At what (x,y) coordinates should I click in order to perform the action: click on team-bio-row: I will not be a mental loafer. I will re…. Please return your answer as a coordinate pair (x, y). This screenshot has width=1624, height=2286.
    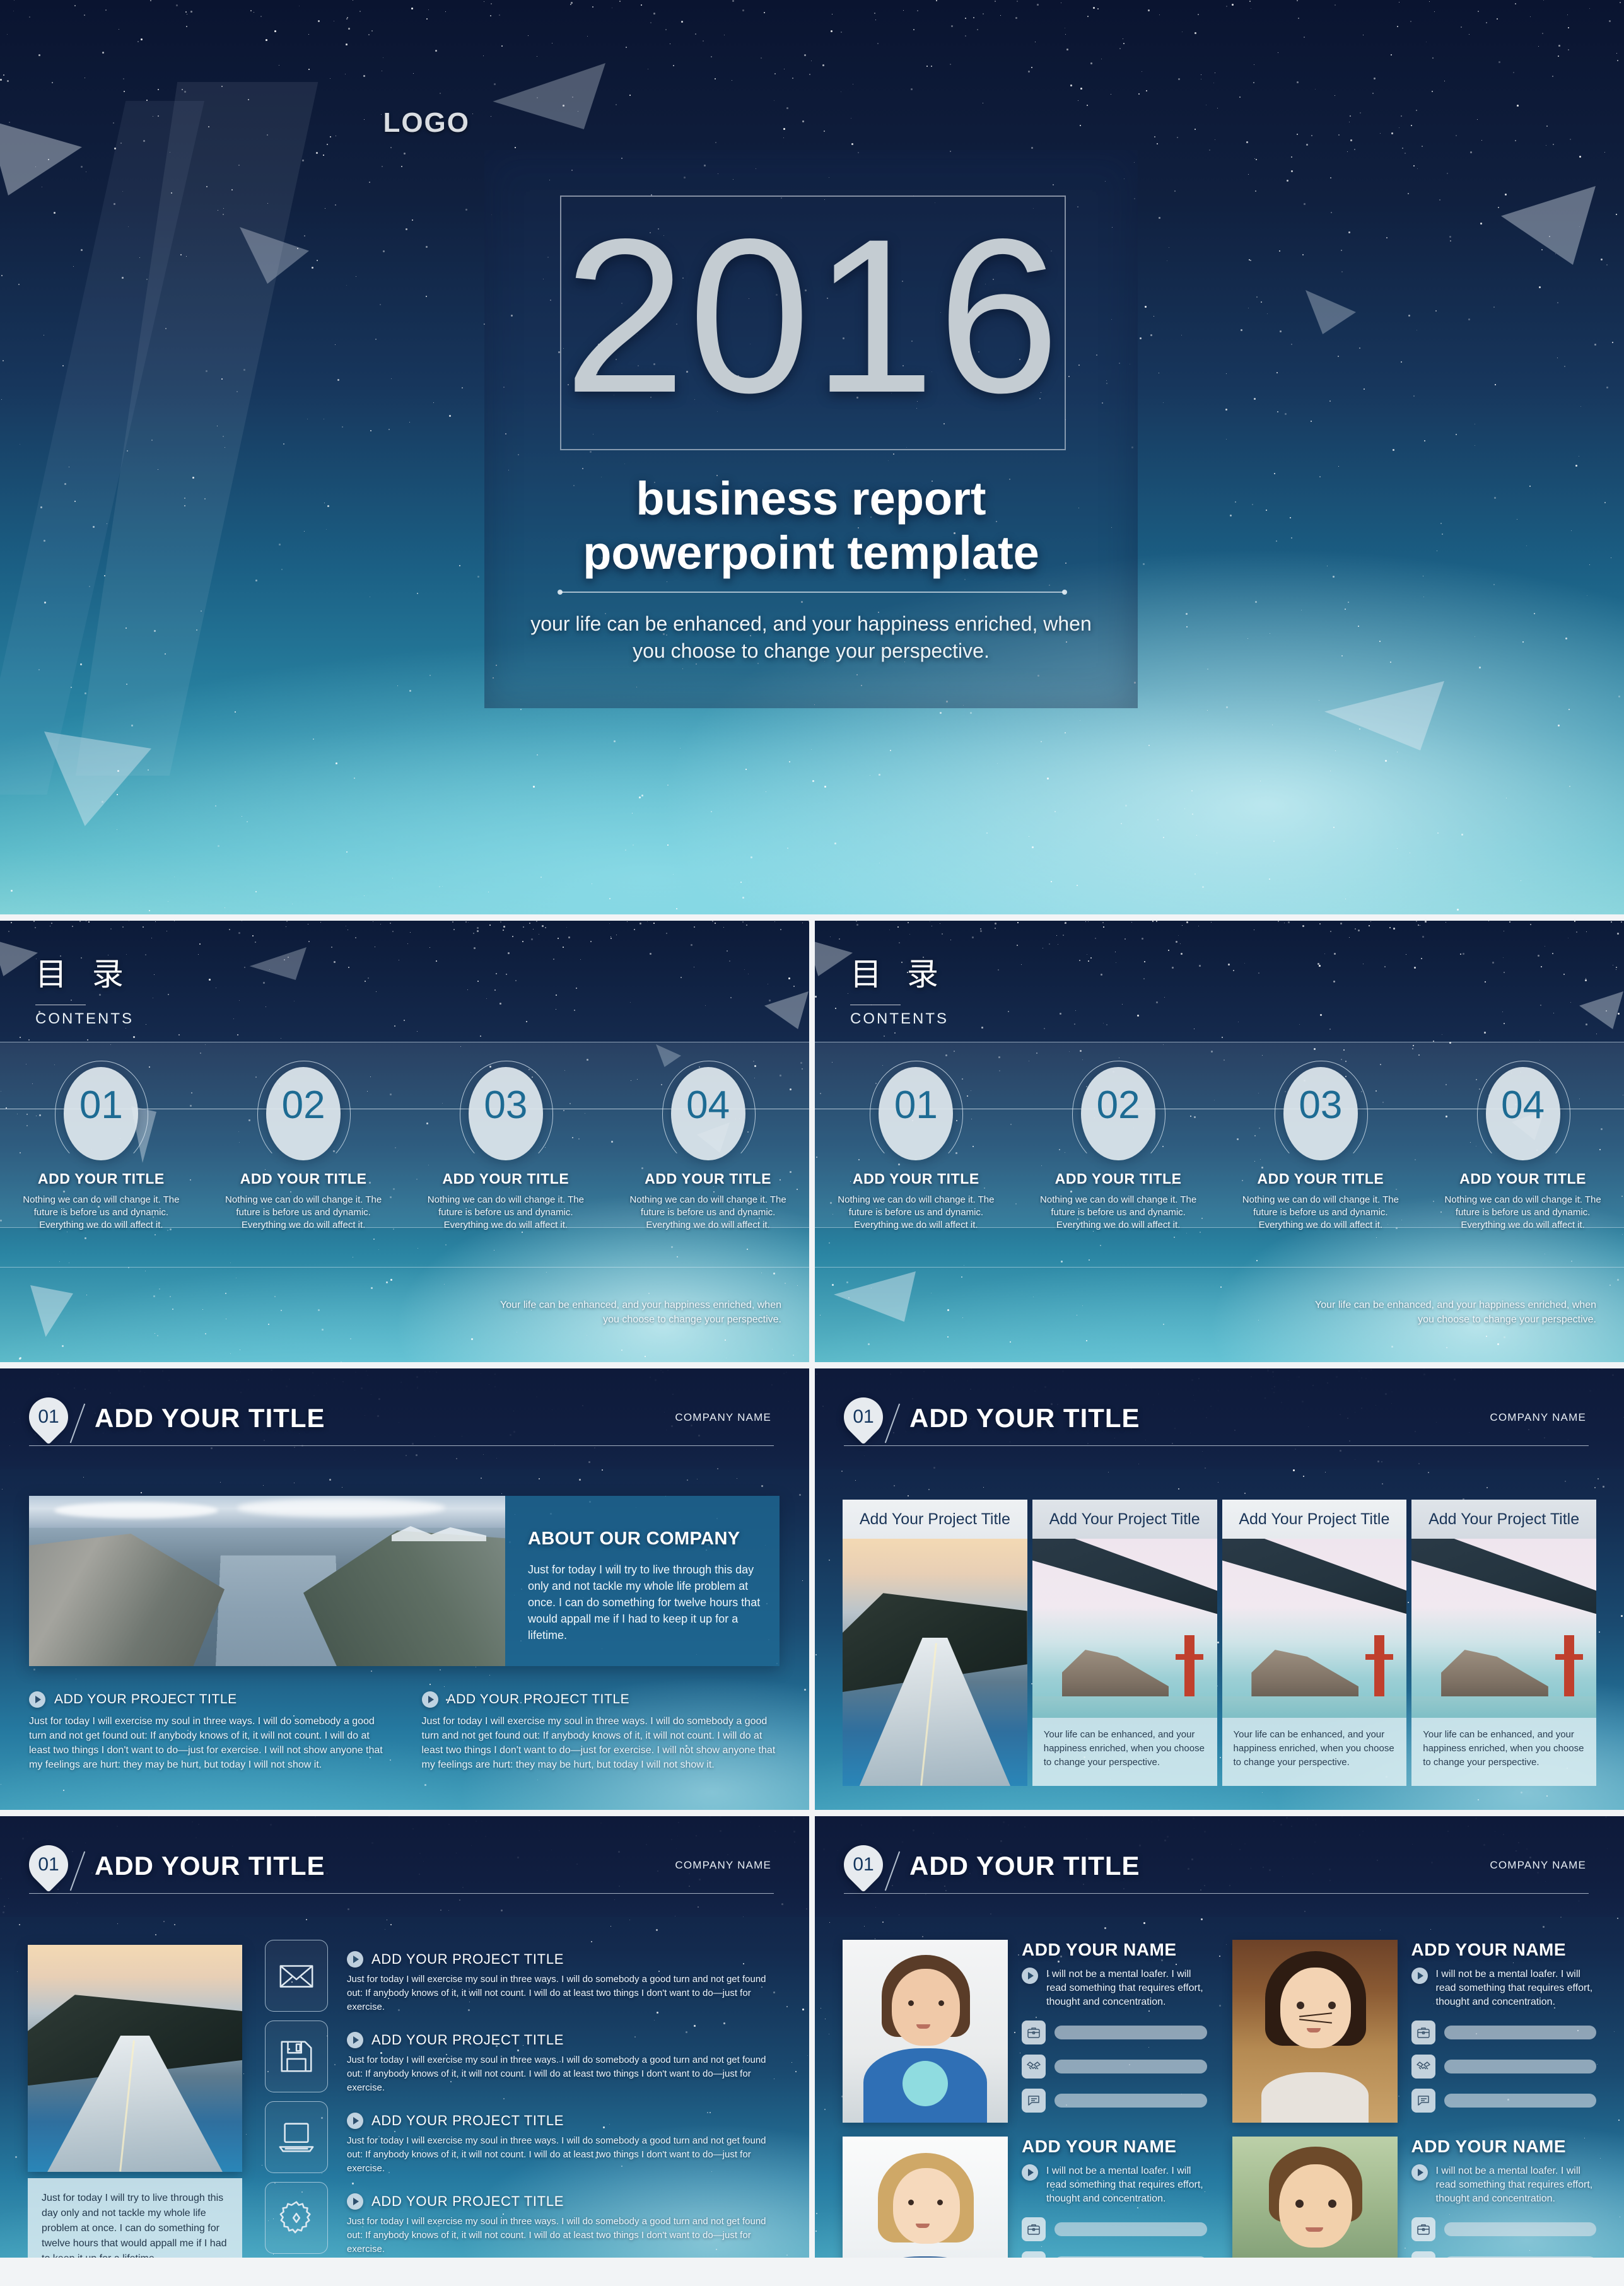
    Looking at the image, I should click on (1504, 2185).